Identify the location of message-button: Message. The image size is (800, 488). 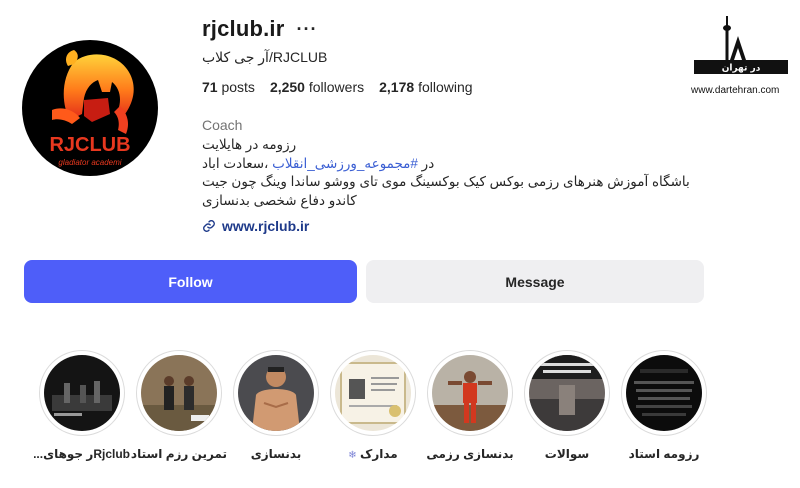
(535, 281).